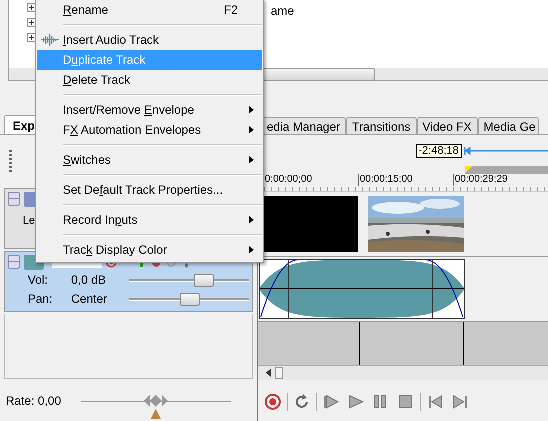  I want to click on ruler-label: 00:00:29;29, so click(500, 180).